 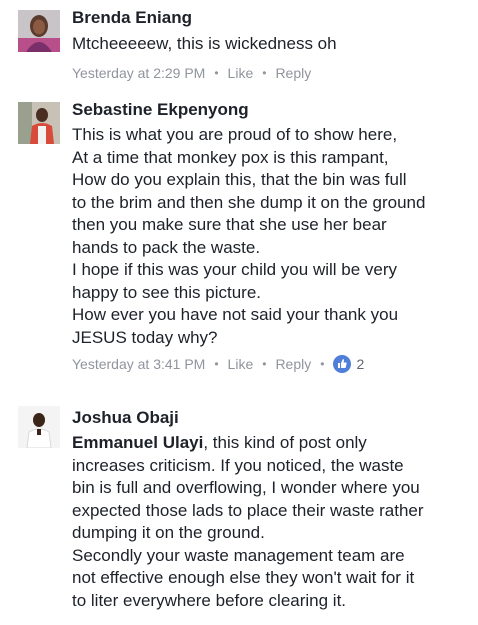 I want to click on comment-text-line: Emmanuel Ulayi, this kind of post only, so click(x=272, y=443).